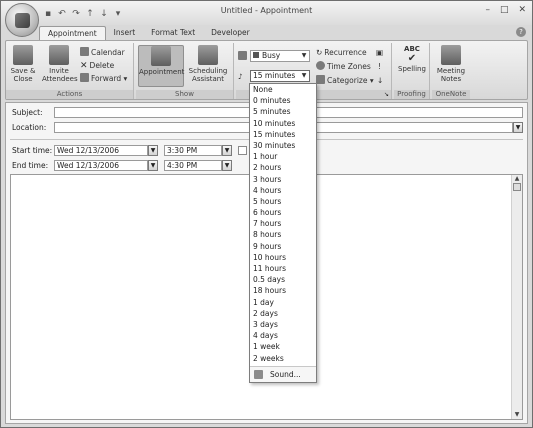 The height and width of the screenshot is (428, 533). Describe the element at coordinates (283, 346) in the screenshot. I see `reminder-option: 1 week` at that location.